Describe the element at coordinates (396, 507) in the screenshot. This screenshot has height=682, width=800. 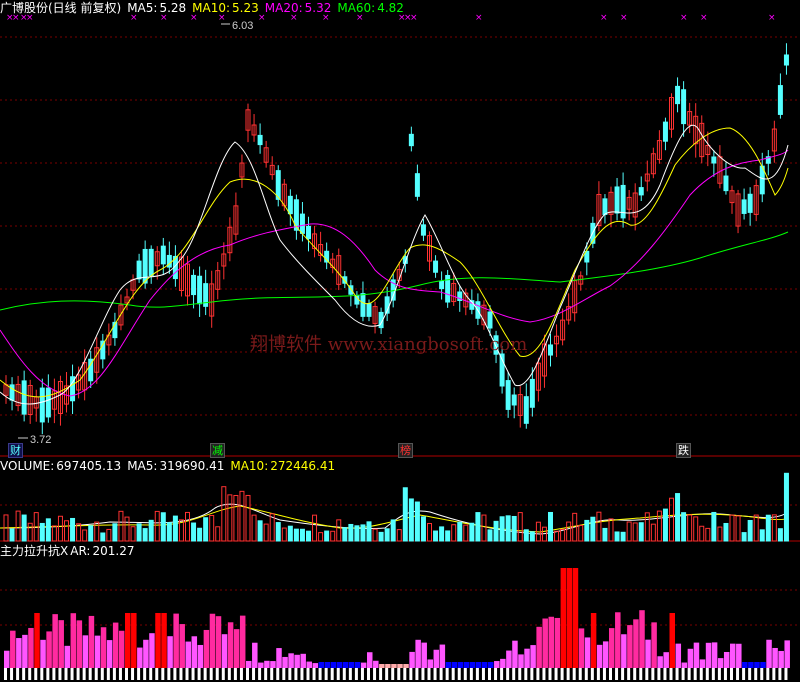
I see `volume-bars` at that location.